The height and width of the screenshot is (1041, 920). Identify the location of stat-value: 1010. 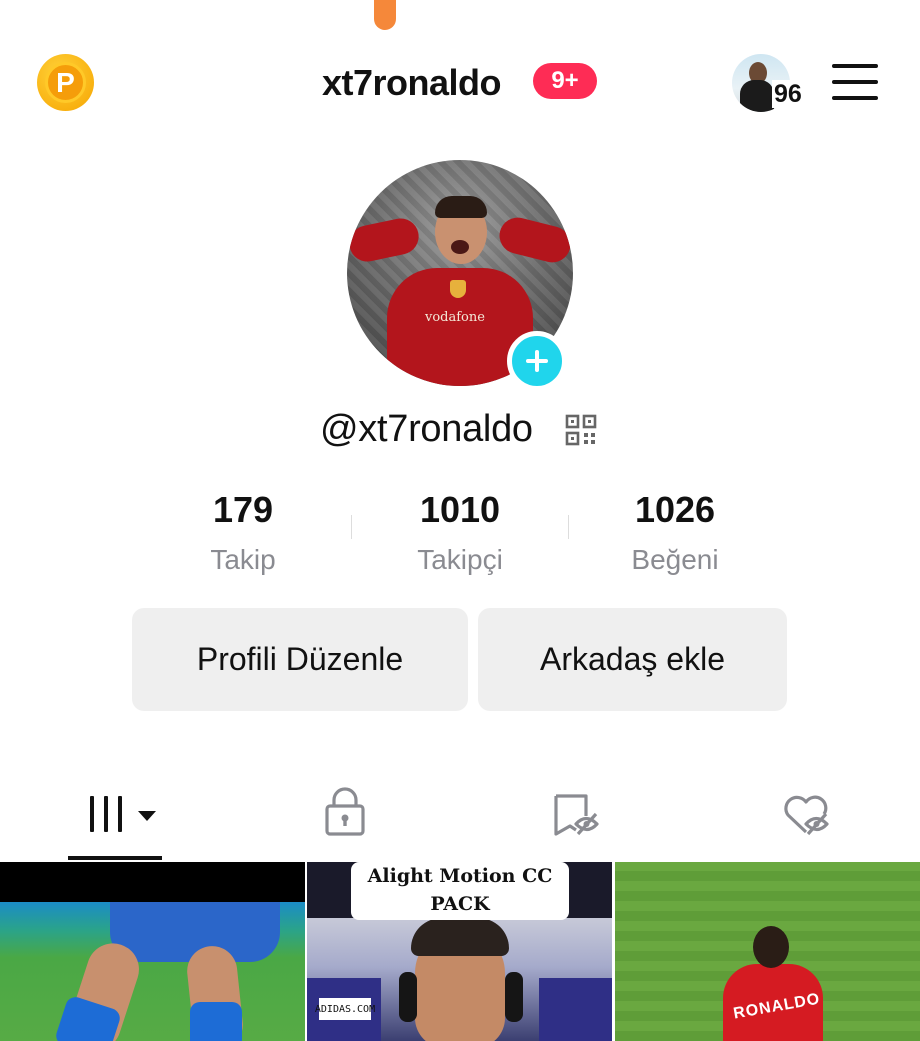
(460, 509).